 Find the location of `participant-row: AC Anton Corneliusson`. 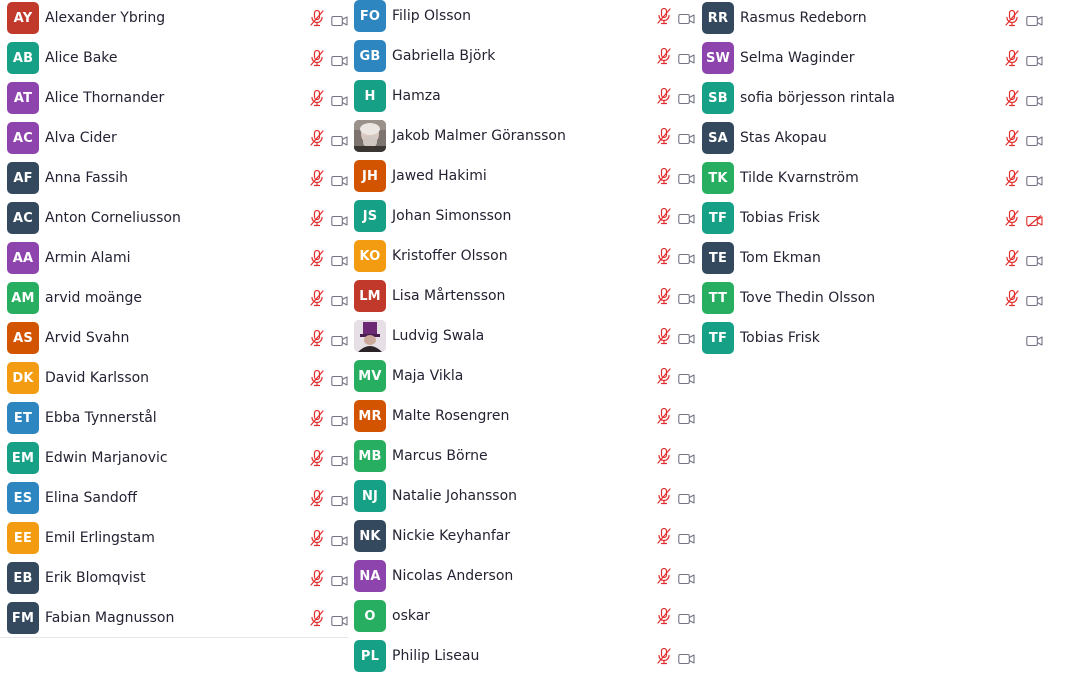

participant-row: AC Anton Corneliusson is located at coordinates (174, 218).